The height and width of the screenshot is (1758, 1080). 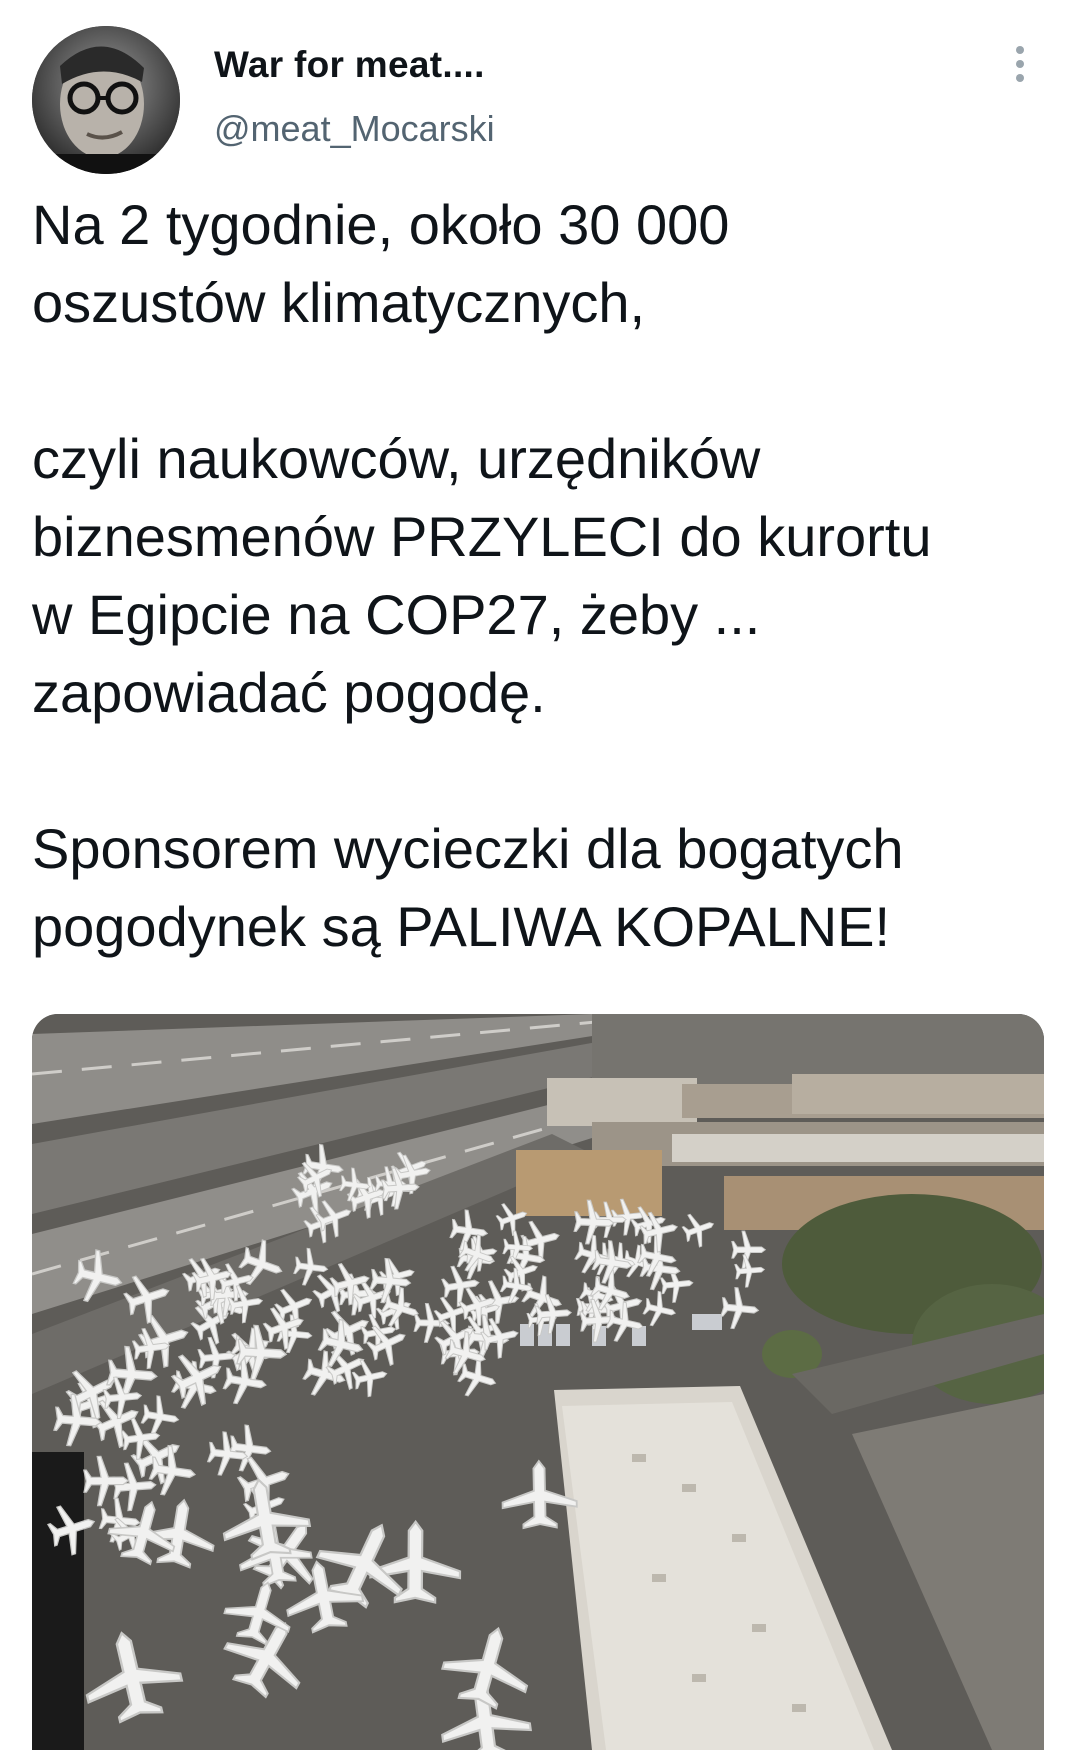 I want to click on tweet-text-line: Sponsorem wycieczki dla bogatych, so click(x=468, y=848).